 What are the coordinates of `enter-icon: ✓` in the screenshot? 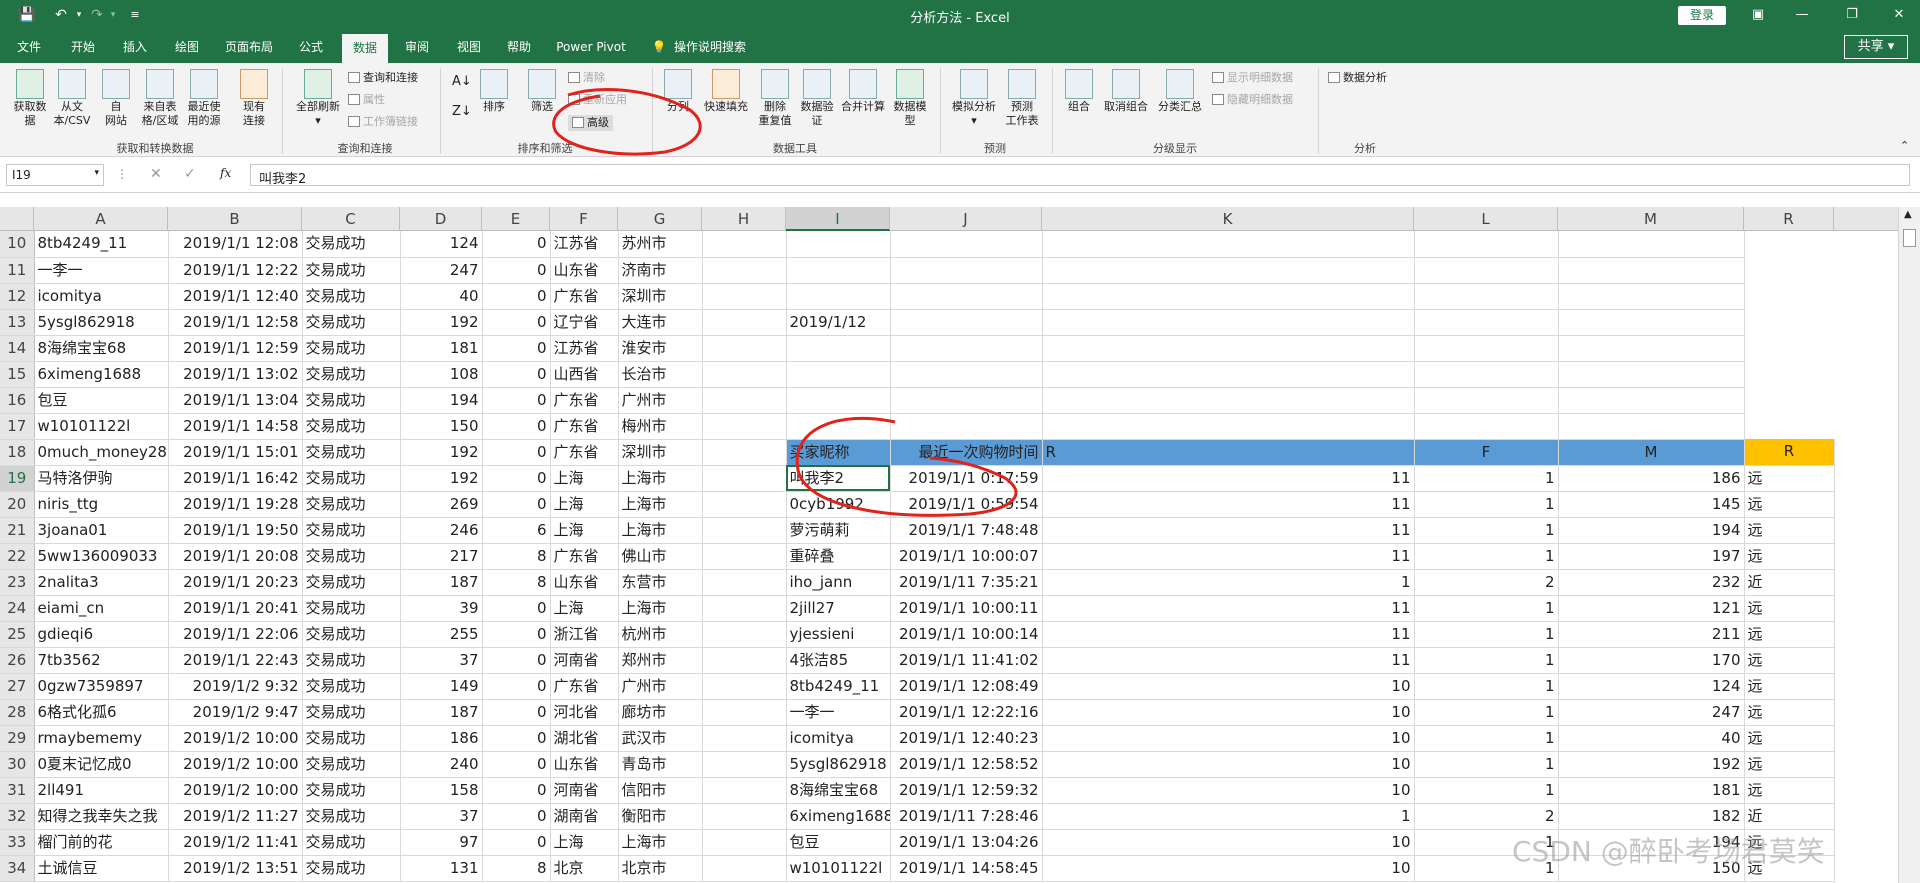 It's located at (190, 174).